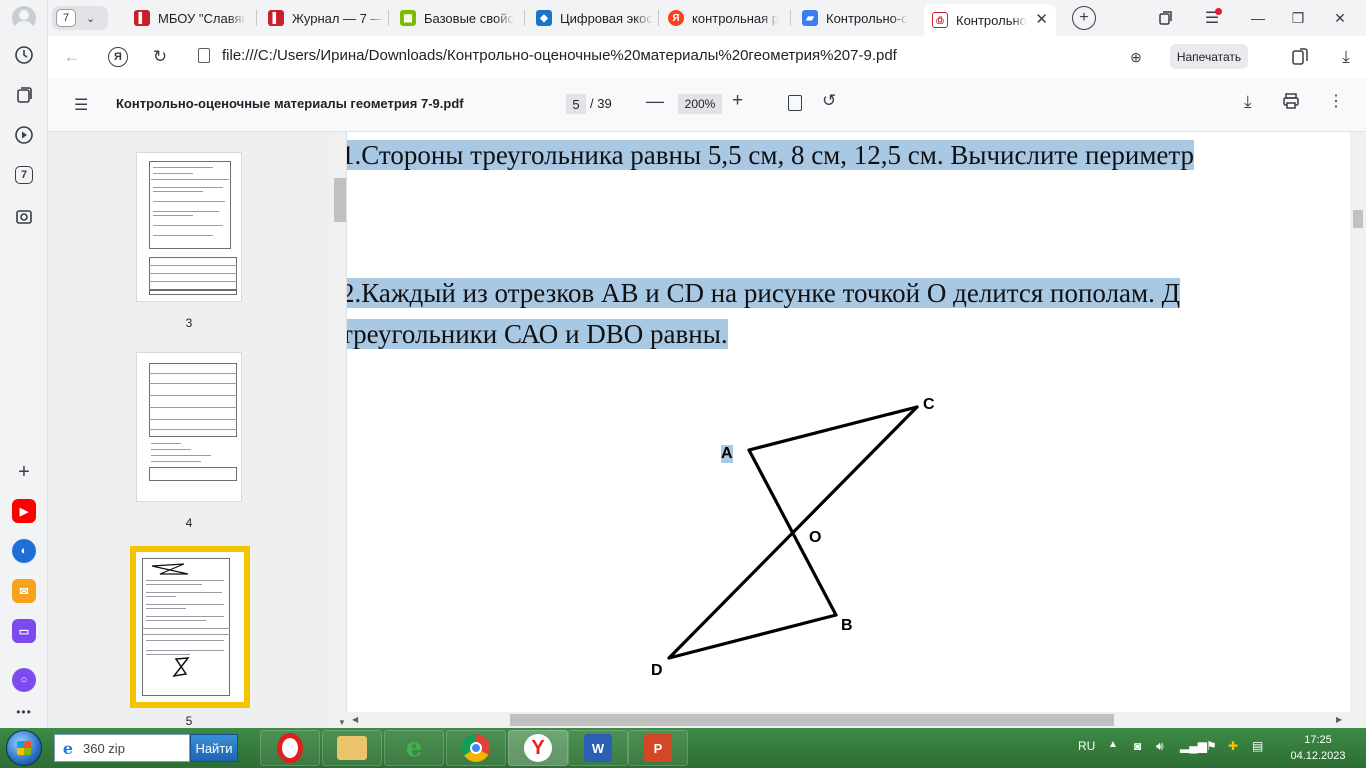 The width and height of the screenshot is (1366, 768). I want to click on action-center-flag-icon: ⚑, so click(1211, 746).